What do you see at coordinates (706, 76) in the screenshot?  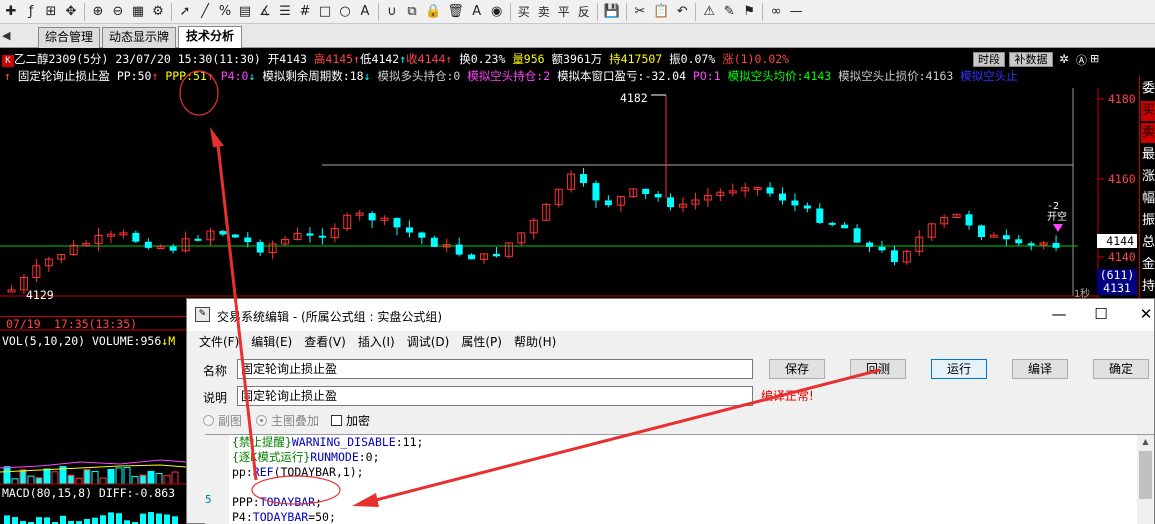 I see `po-value: PO:1` at bounding box center [706, 76].